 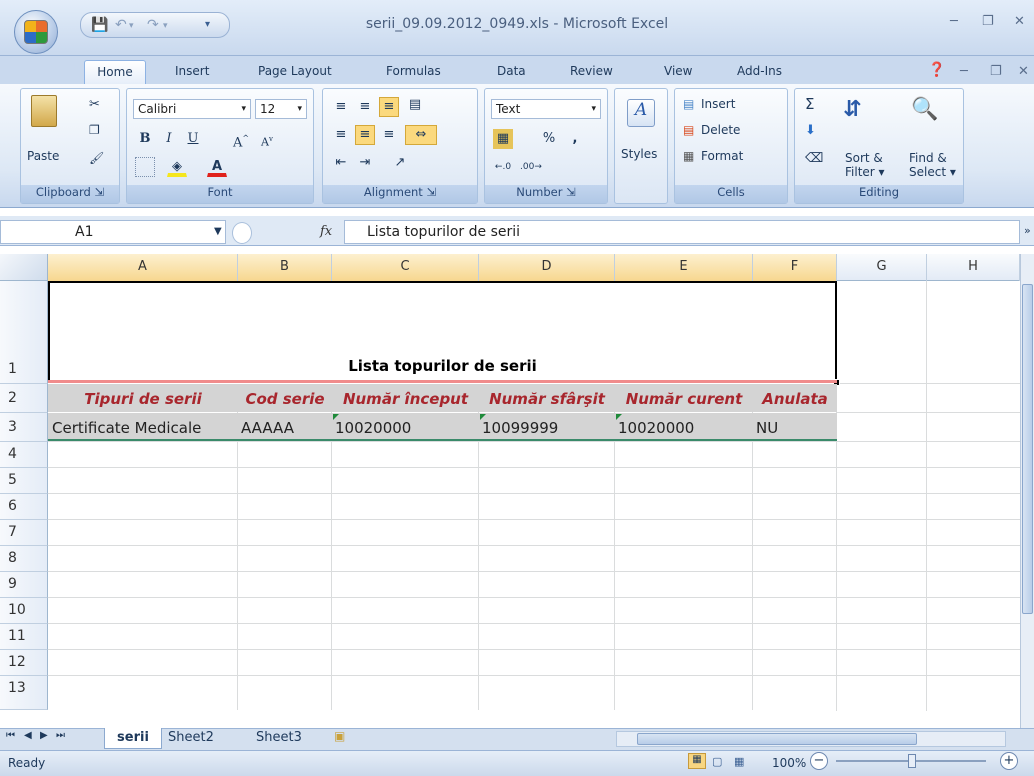 I want to click on ribbon-restore-icon: ❐, so click(x=996, y=71).